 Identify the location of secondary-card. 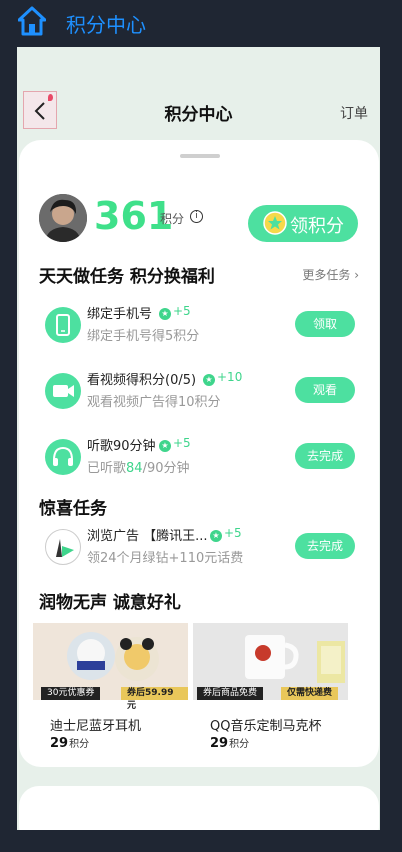
(199, 808).